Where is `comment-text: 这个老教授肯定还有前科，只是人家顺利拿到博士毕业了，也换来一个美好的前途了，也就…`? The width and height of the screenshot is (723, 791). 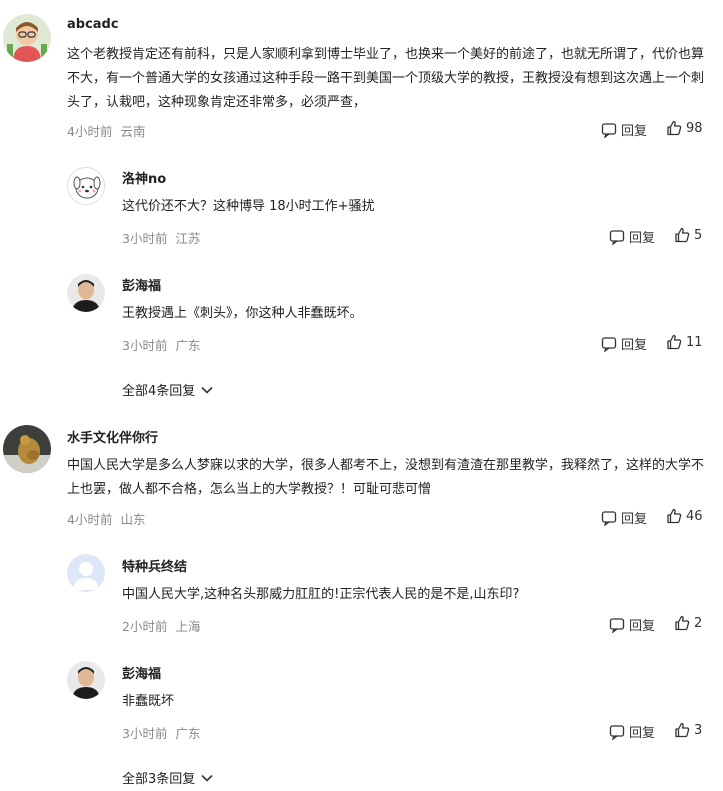 comment-text: 这个老教授肯定还有前科，只是人家顺利拿到博士毕业了，也换来一个美好的前途了，也就… is located at coordinates (386, 78).